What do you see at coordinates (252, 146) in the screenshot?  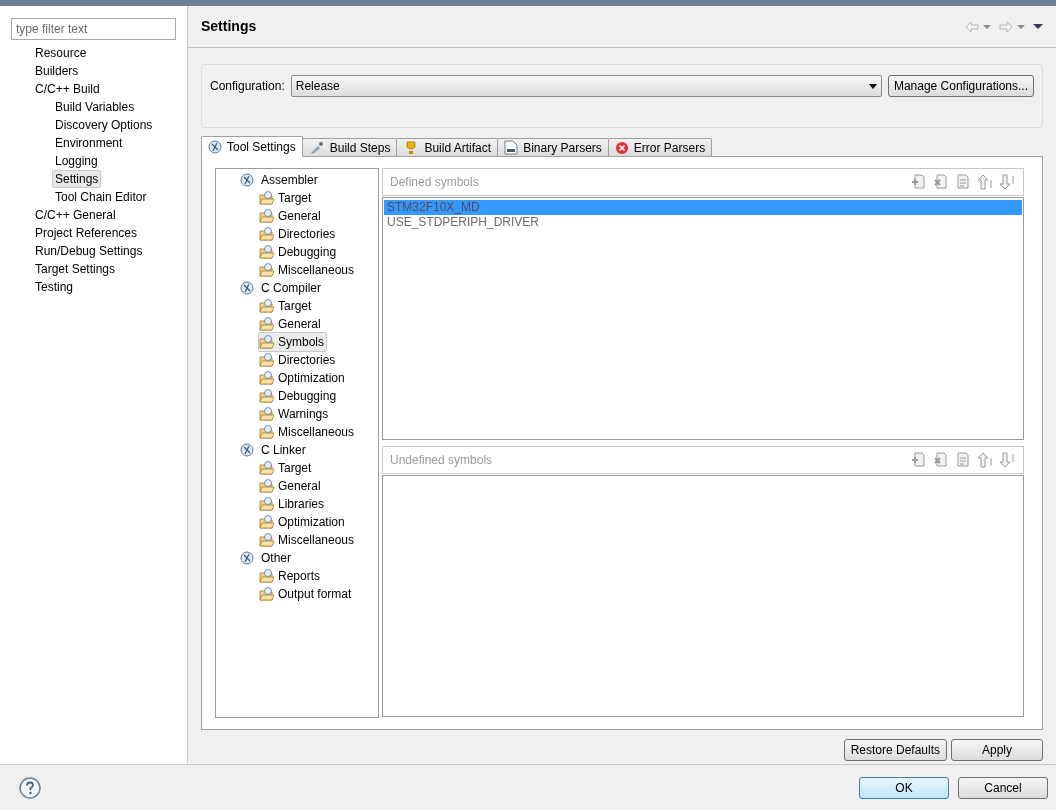 I see `tab: Tool Settings` at bounding box center [252, 146].